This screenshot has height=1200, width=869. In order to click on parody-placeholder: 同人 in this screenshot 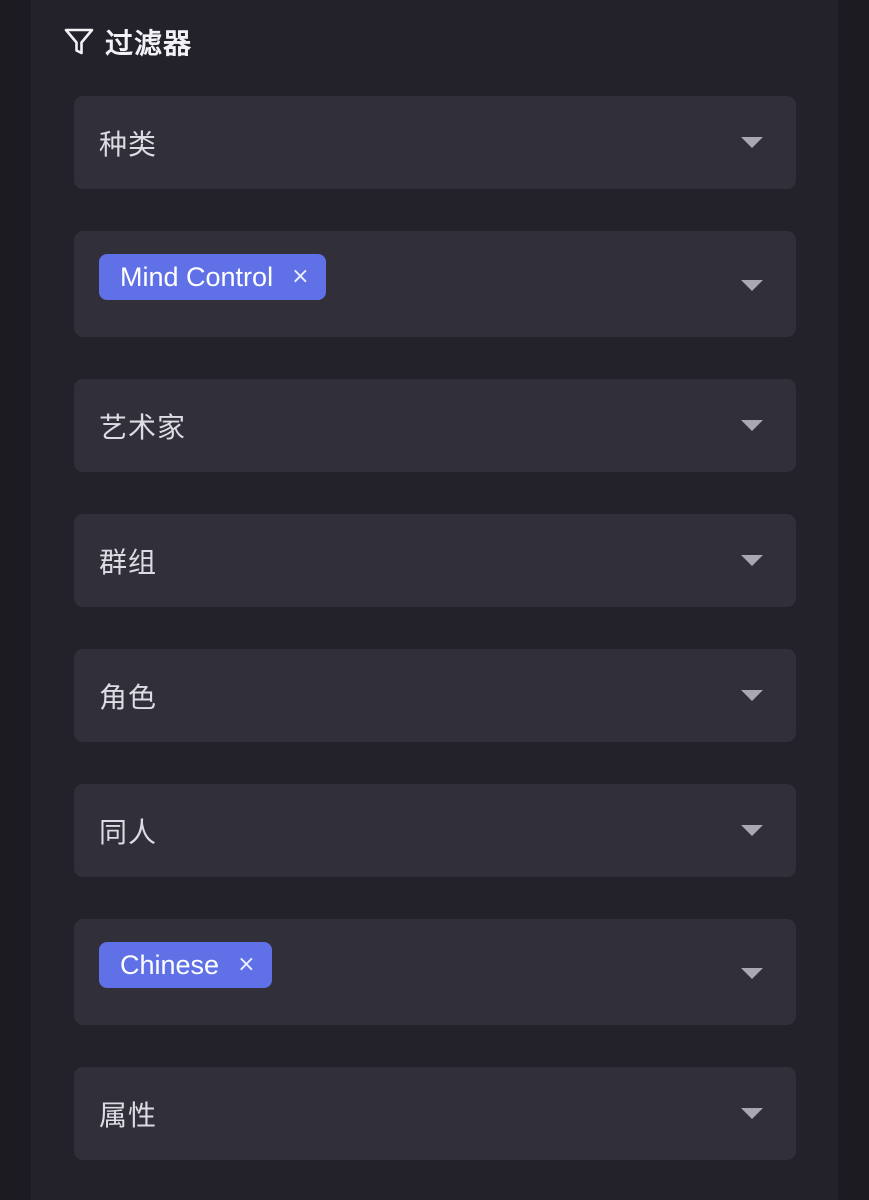, I will do `click(128, 832)`.